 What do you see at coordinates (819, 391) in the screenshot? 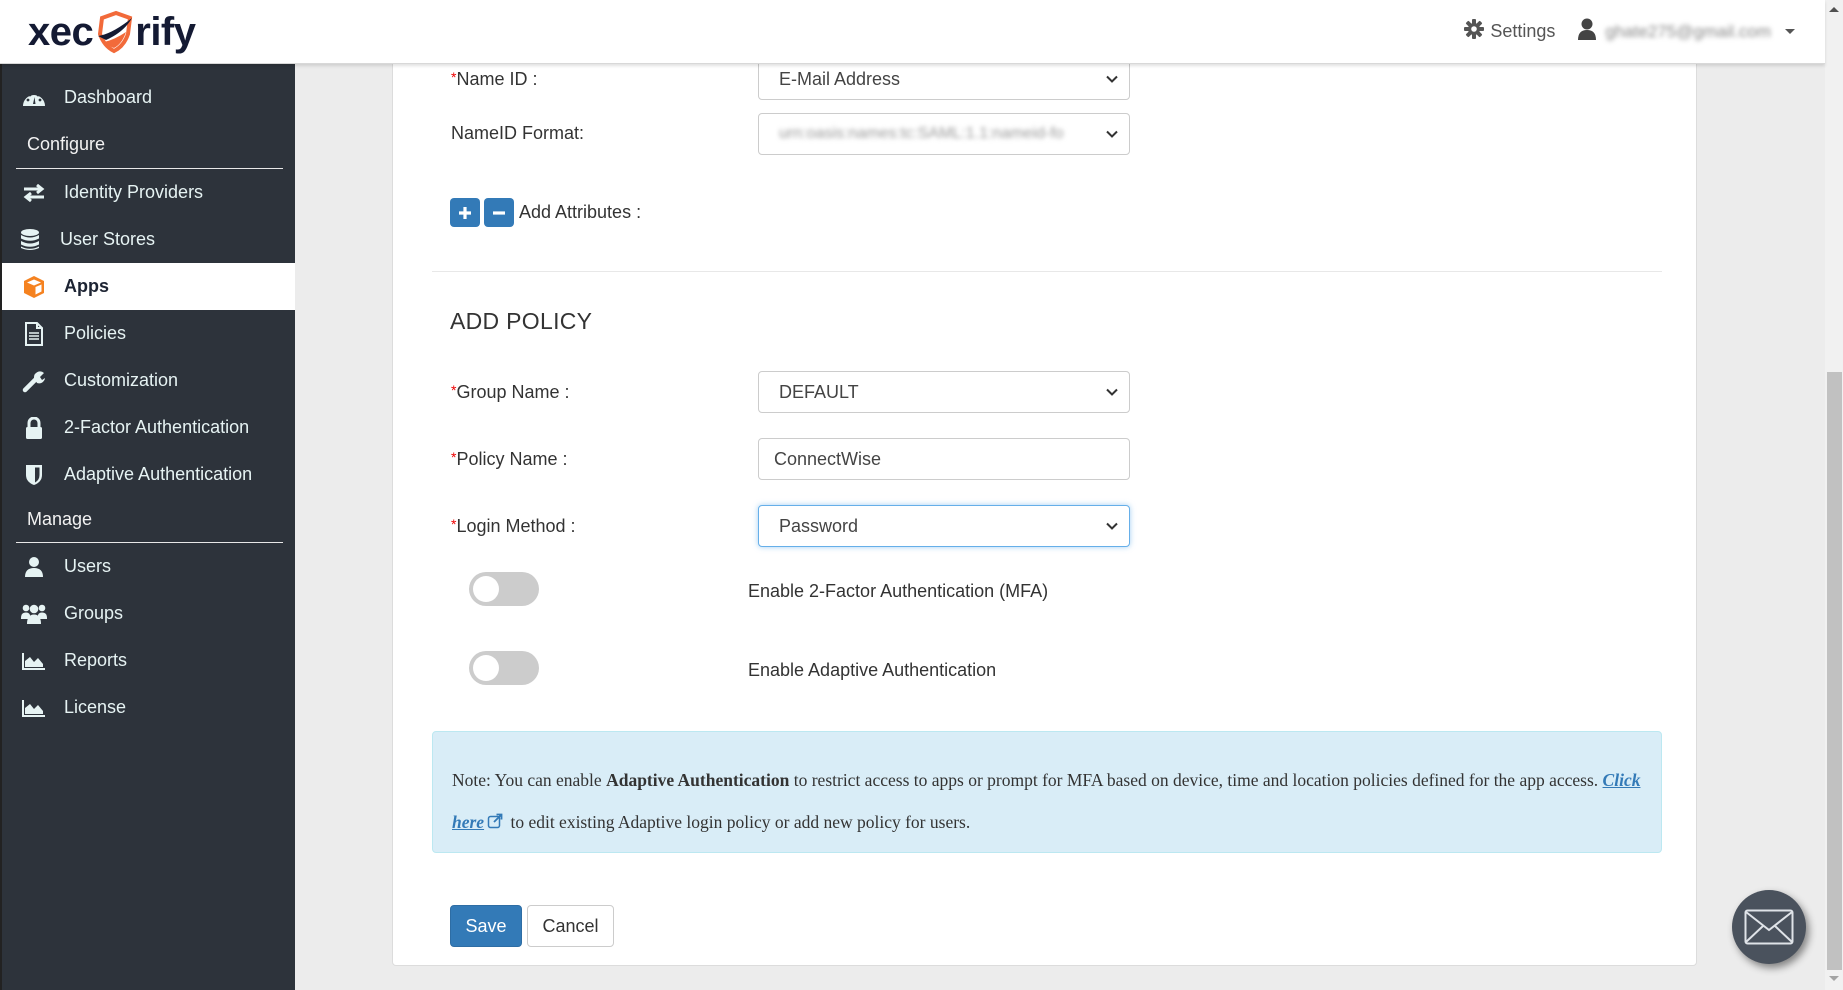
I see `select-value: DEFAULT` at bounding box center [819, 391].